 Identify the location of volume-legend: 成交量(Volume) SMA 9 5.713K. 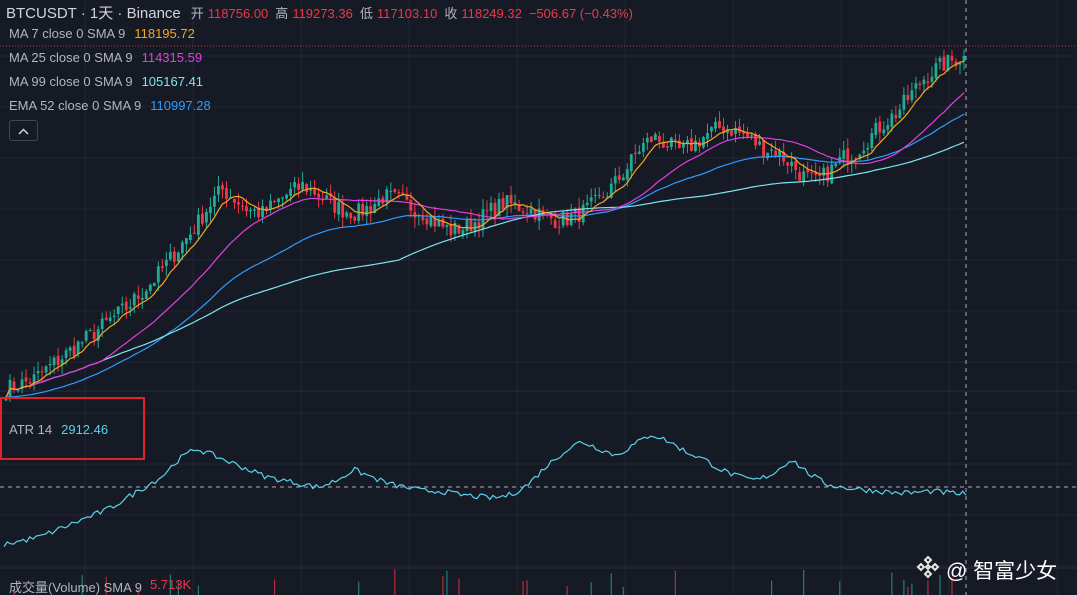
(100, 586).